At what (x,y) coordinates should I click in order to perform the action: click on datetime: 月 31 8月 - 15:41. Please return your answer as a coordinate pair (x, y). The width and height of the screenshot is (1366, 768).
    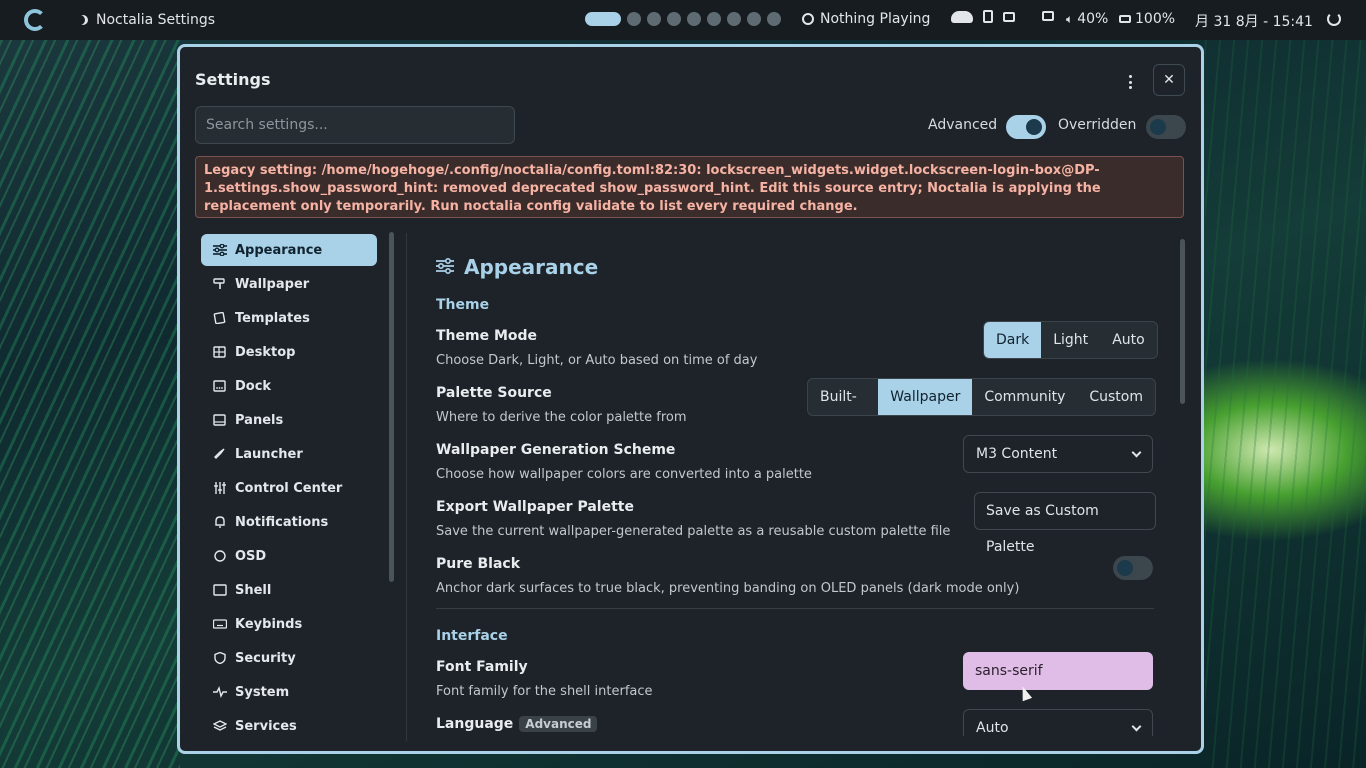
    Looking at the image, I should click on (1254, 22).